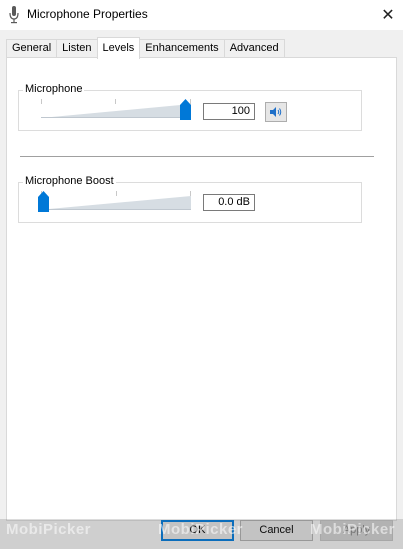 Image resolution: width=403 pixels, height=549 pixels. Describe the element at coordinates (229, 111) in the screenshot. I see `microphone-level-field: 100` at that location.